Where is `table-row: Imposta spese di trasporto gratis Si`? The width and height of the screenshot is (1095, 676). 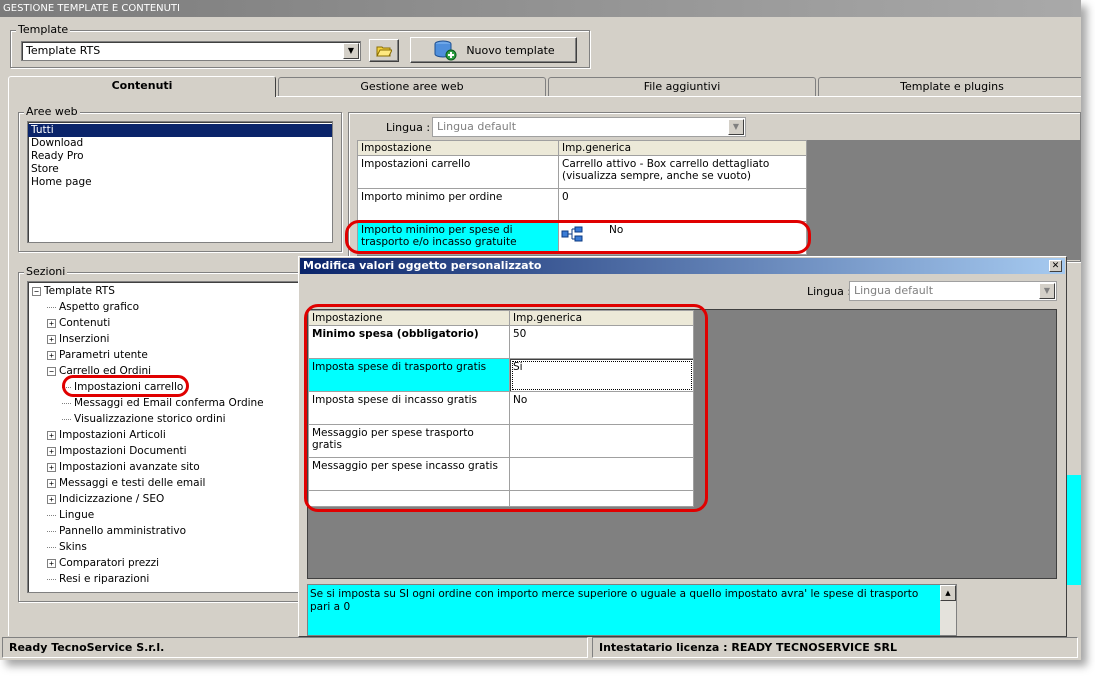 table-row: Imposta spese di trasporto gratis Si is located at coordinates (501, 375).